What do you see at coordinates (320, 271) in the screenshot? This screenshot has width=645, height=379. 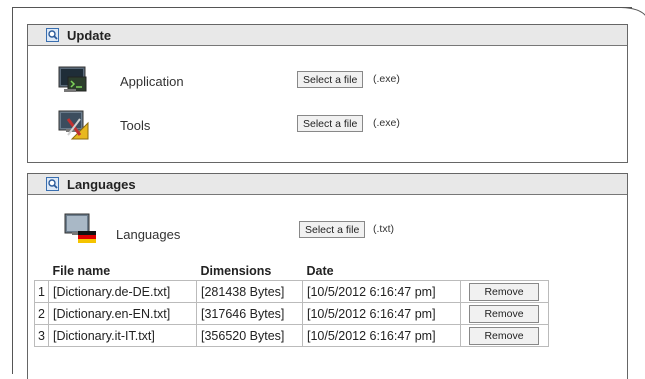 I see `table-header-date: Date` at bounding box center [320, 271].